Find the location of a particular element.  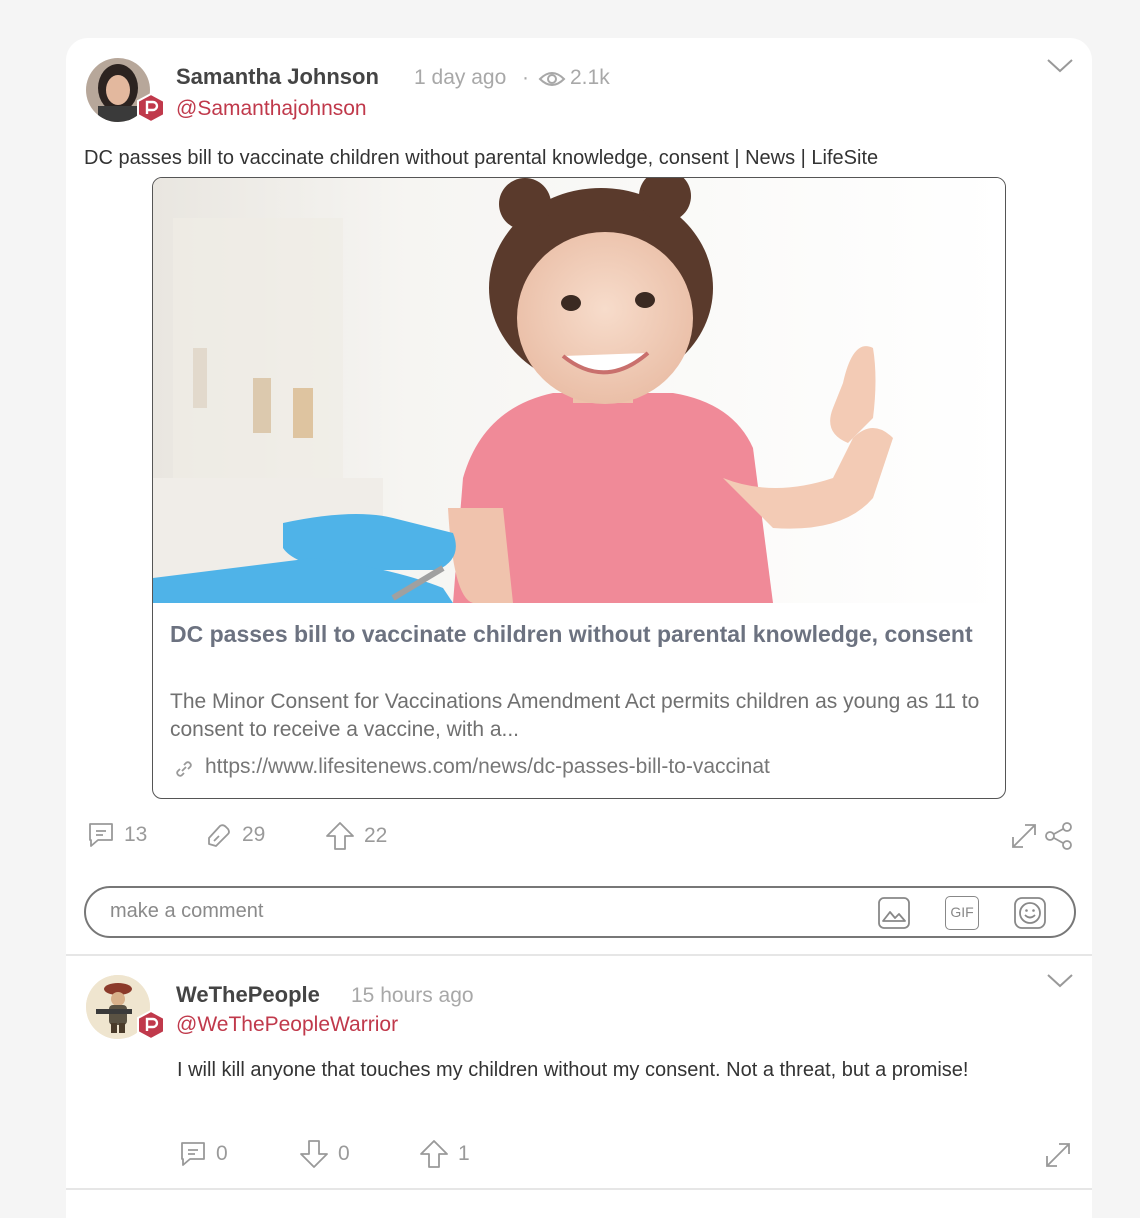

view-count: 2.1k is located at coordinates (590, 77).